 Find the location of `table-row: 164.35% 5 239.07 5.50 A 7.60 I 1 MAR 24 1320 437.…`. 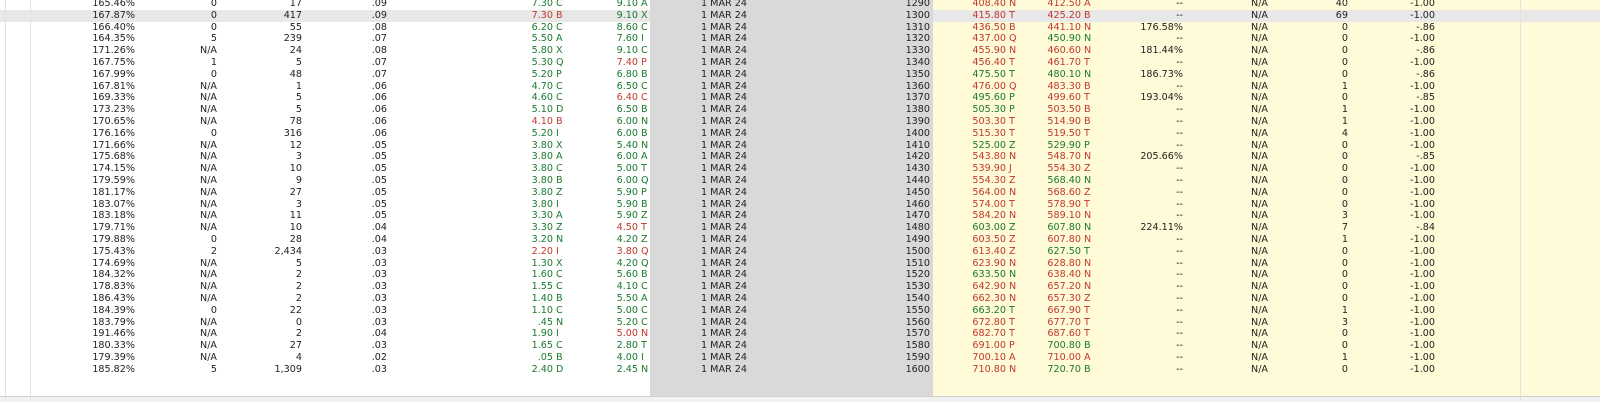

table-row: 164.35% 5 239.07 5.50 A 7.60 I 1 MAR 24 1320 437.… is located at coordinates (800, 39).